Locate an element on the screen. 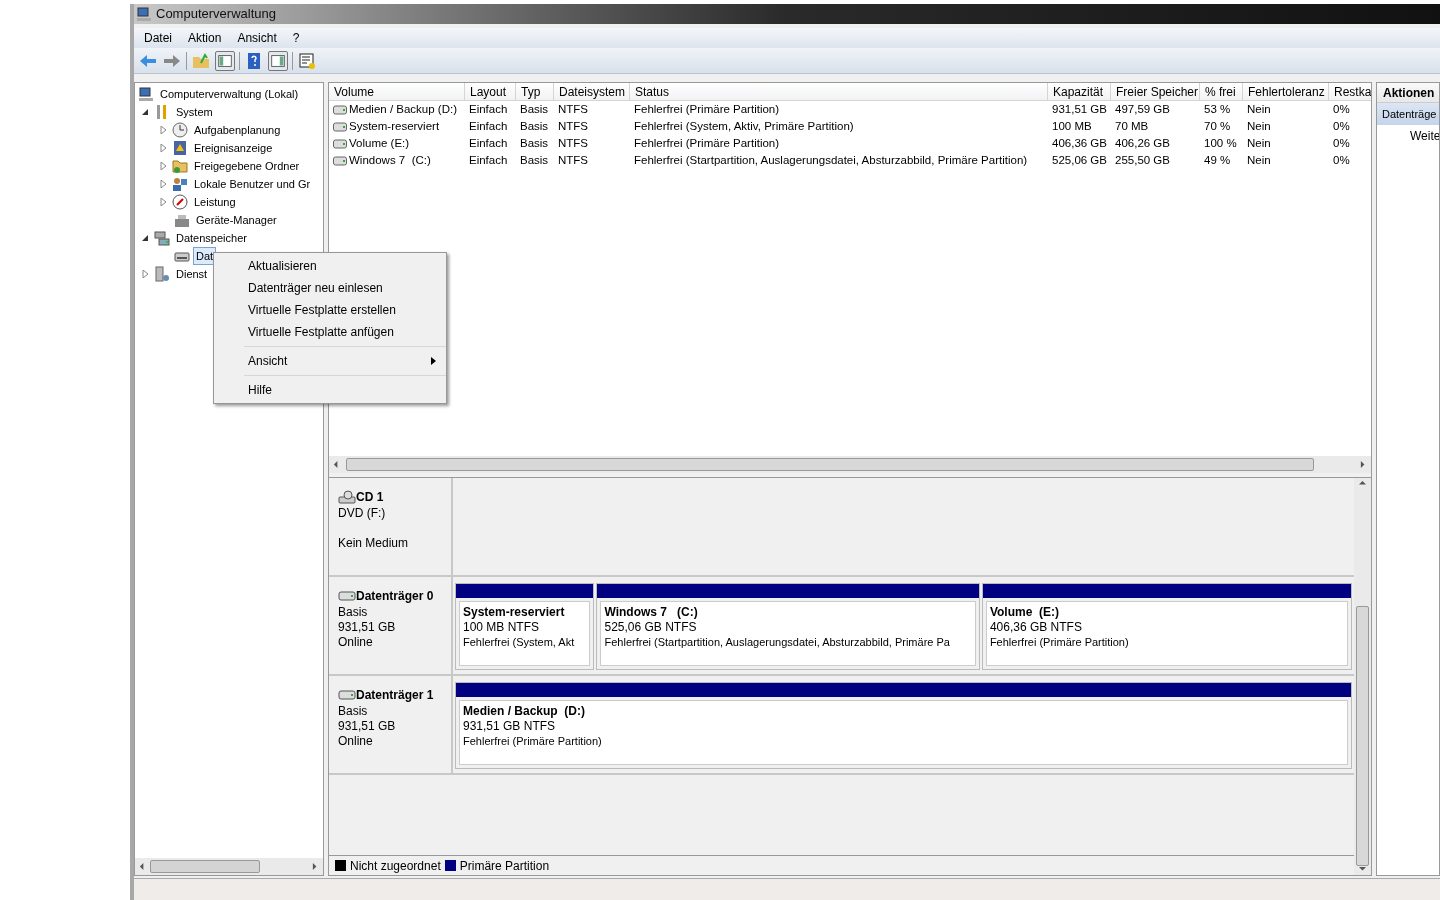  context-menu-item: Aktualisieren is located at coordinates (330, 266).